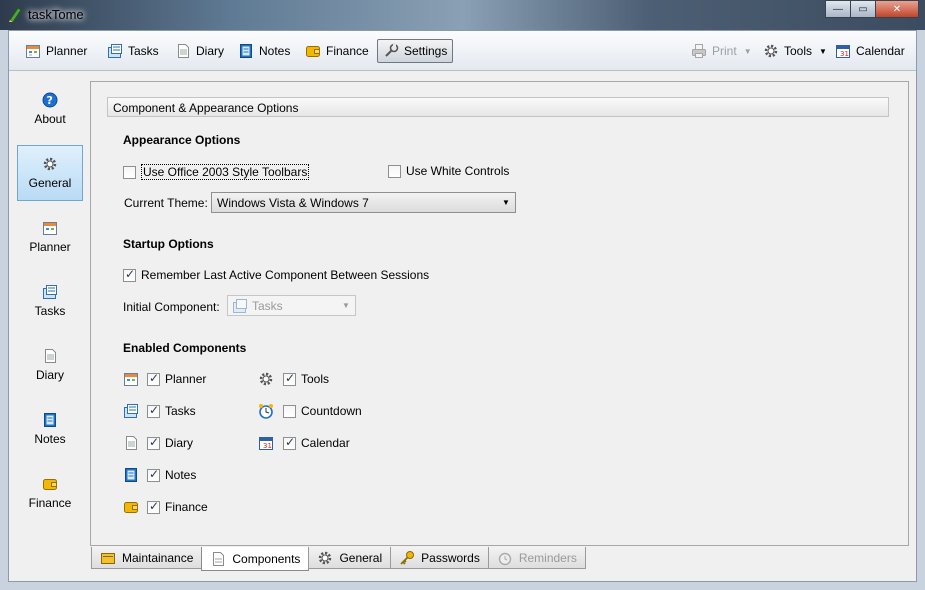  I want to click on toolbar-notes-button: Notes, so click(264, 51).